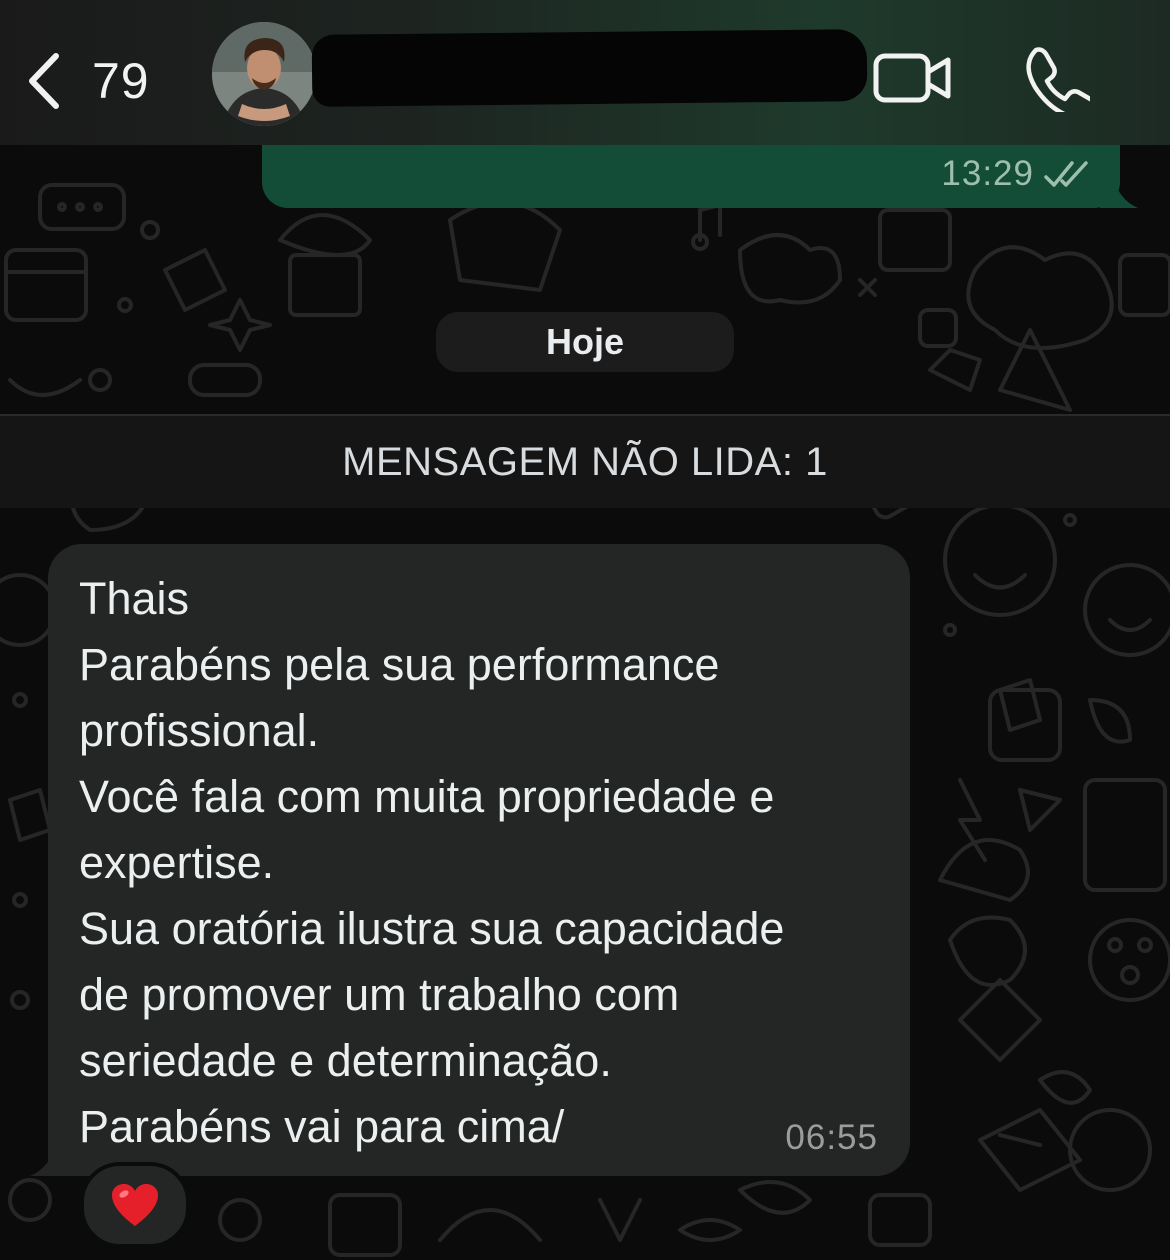 The width and height of the screenshot is (1170, 1260). What do you see at coordinates (399, 664) in the screenshot?
I see `message-line: Parabéns pela sua performance` at bounding box center [399, 664].